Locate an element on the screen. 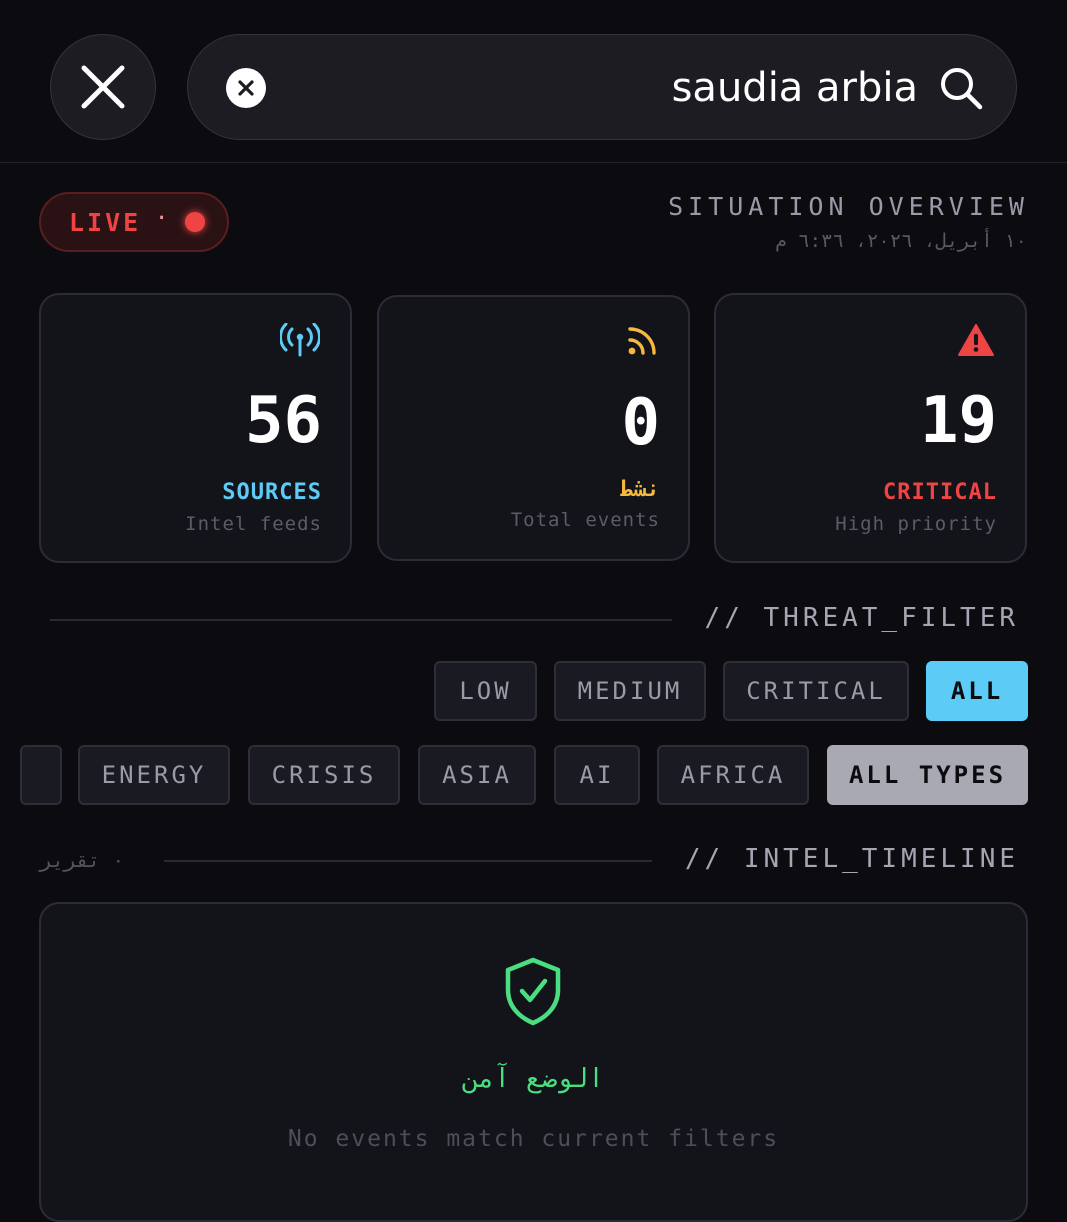 Image resolution: width=1067 pixels, height=1222 pixels. stat-card-sources: 56 SOURCES Intel feeds is located at coordinates (195, 428).